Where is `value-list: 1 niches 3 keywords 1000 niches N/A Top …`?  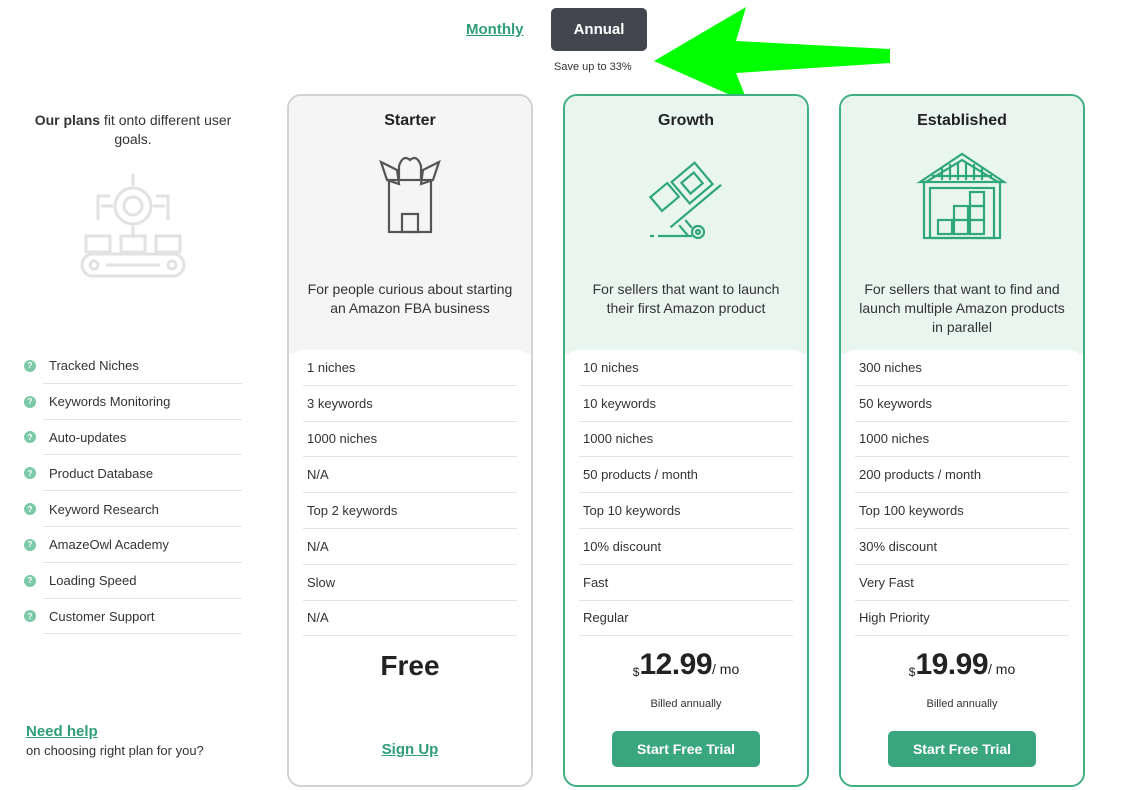 value-list: 1 niches 3 keywords 1000 niches N/A Top … is located at coordinates (410, 493).